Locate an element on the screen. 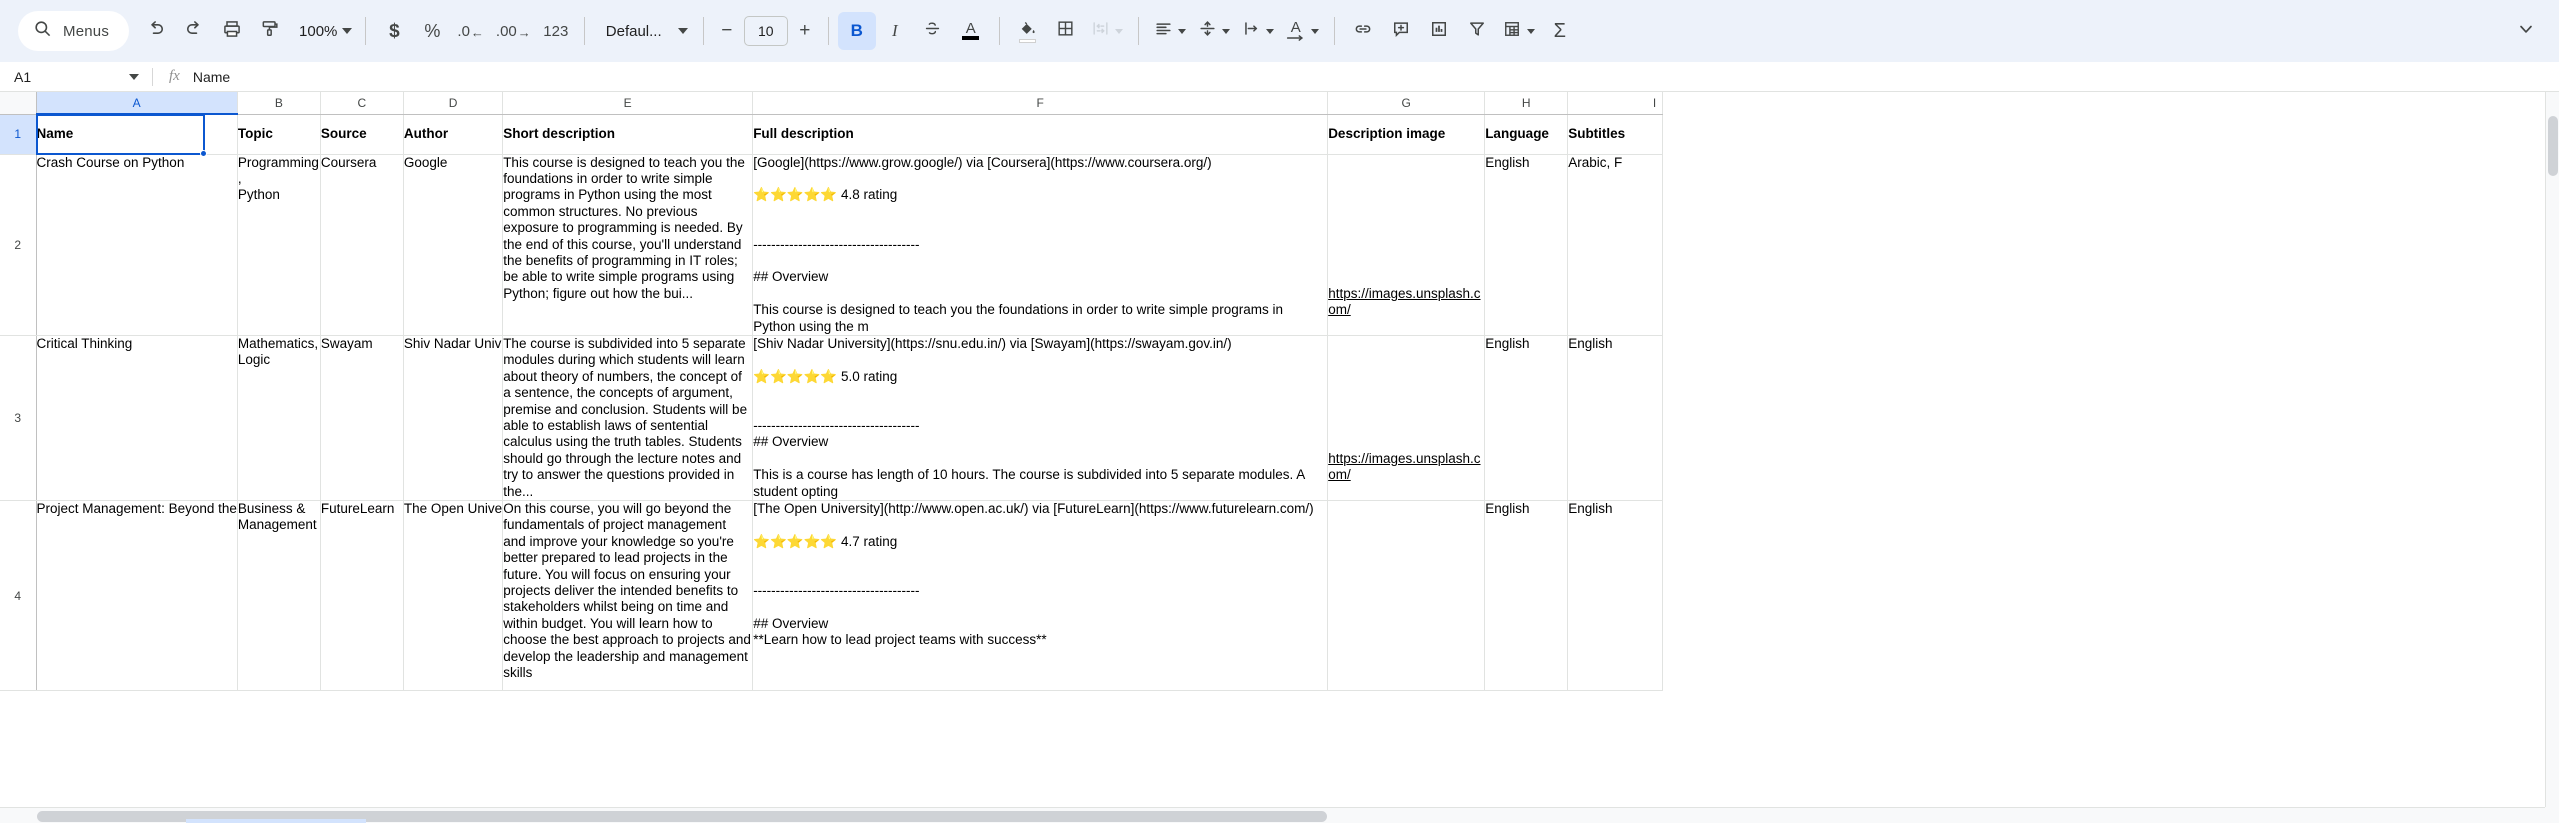  percent-label: % is located at coordinates (432, 31).